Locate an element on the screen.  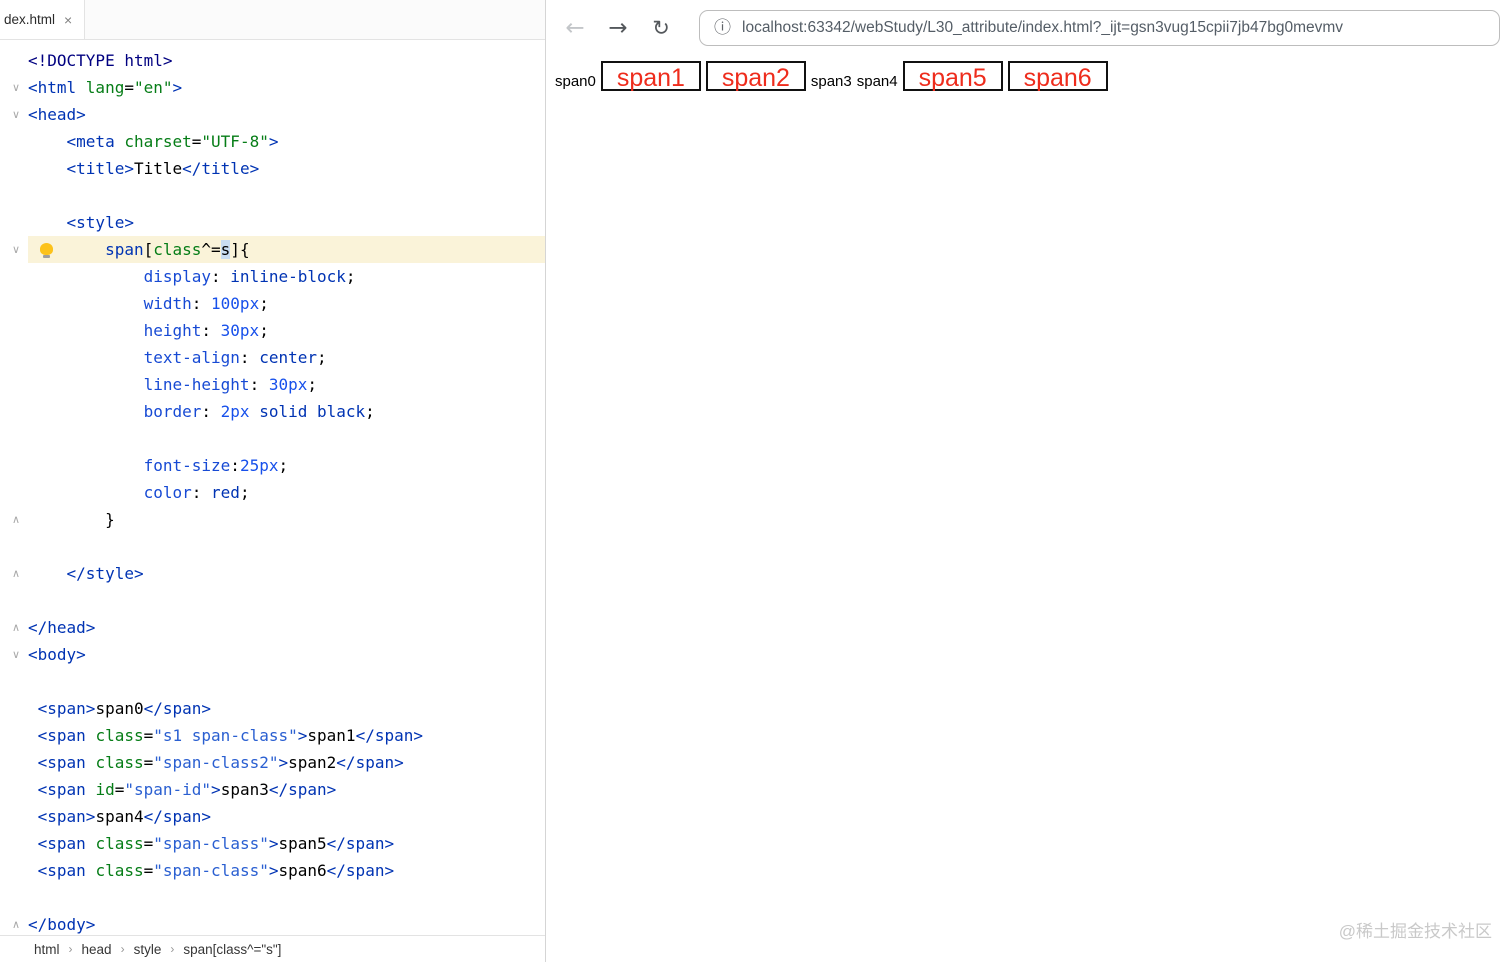
code-line: </style> is located at coordinates (286, 573).